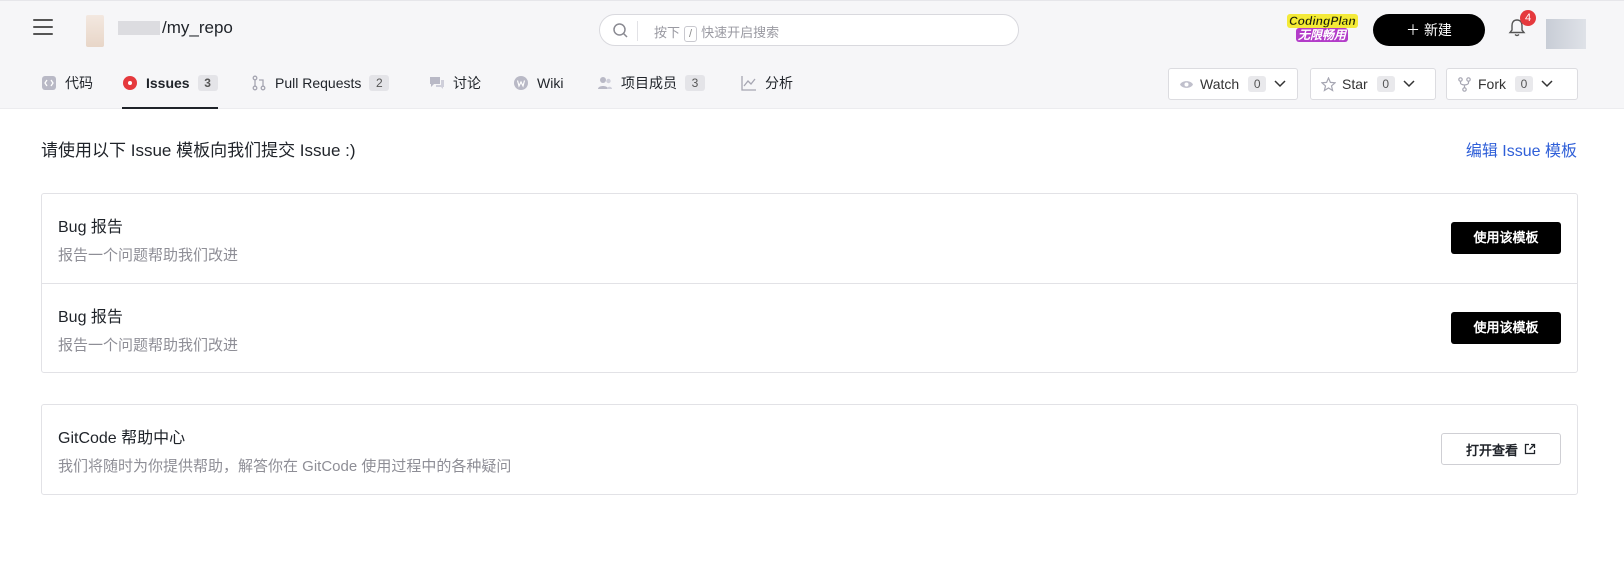 Image resolution: width=1624 pixels, height=574 pixels. What do you see at coordinates (620, 30) in the screenshot?
I see `search-icon` at bounding box center [620, 30].